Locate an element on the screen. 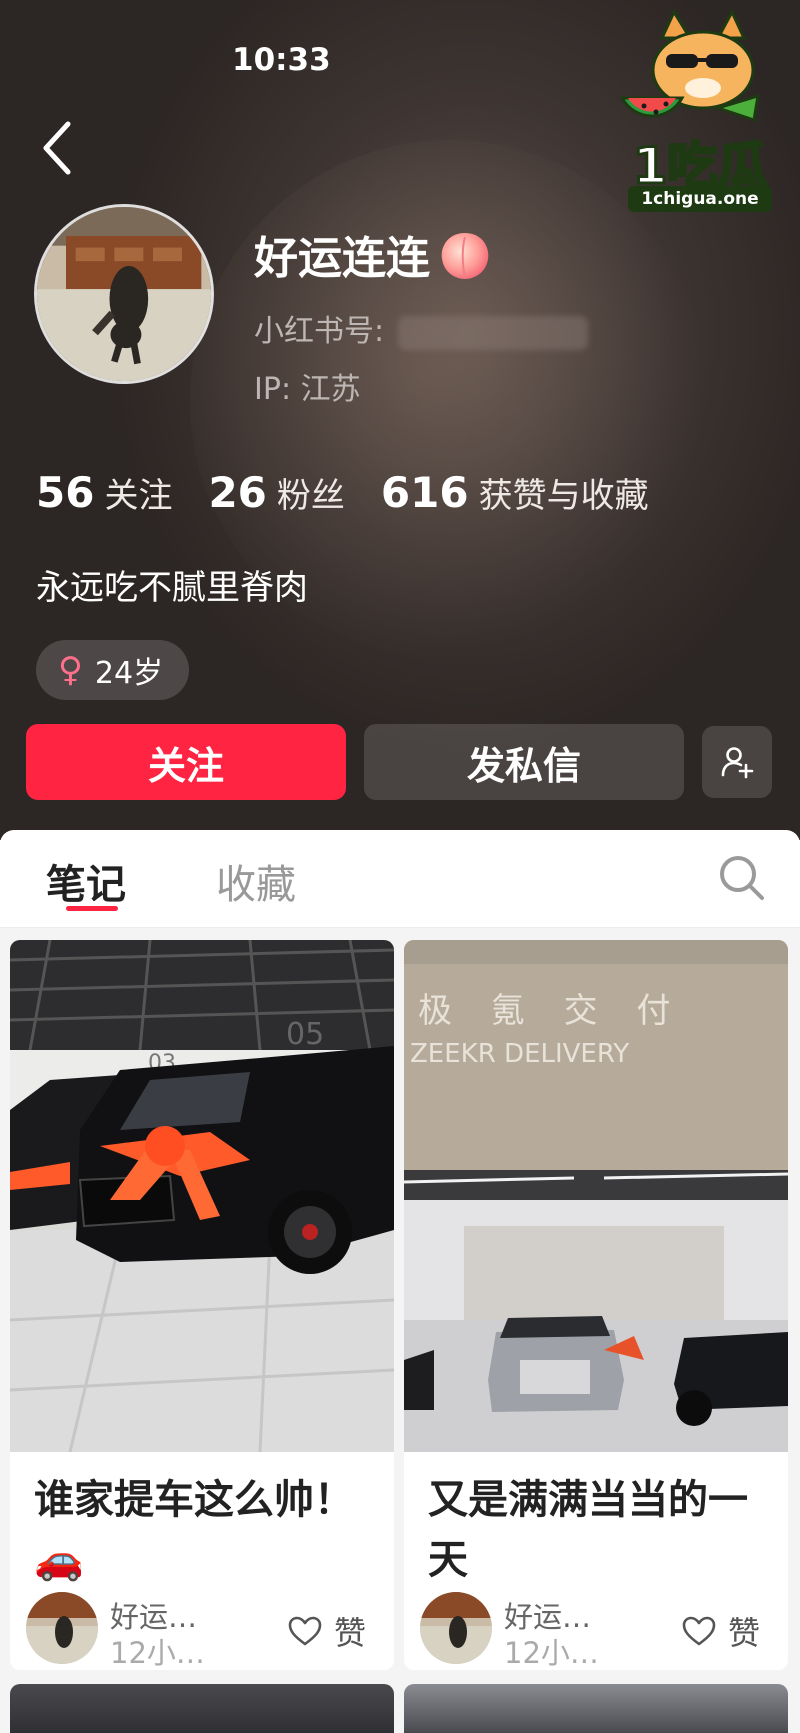 The image size is (800, 1733). watermark-site: 1chigua.one is located at coordinates (700, 199).